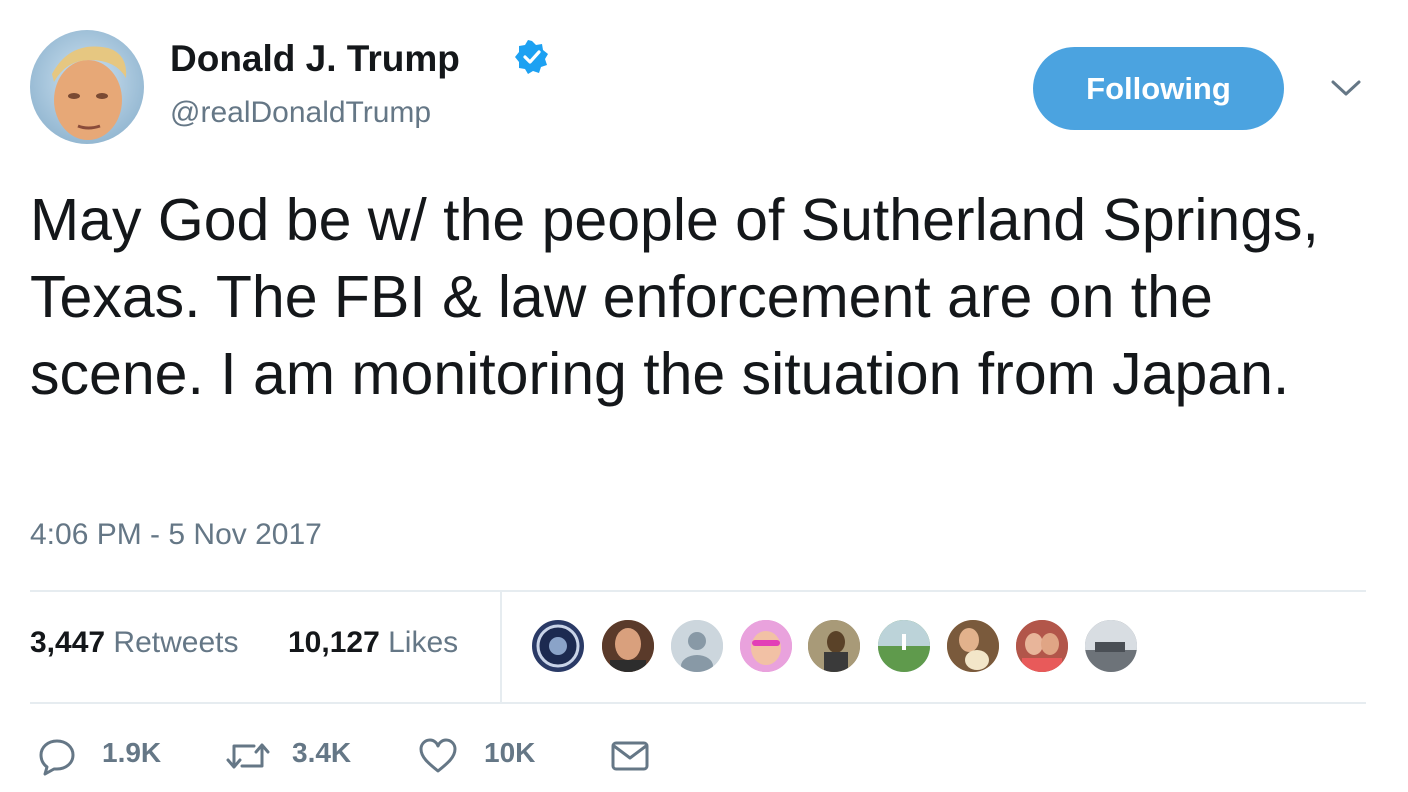 The height and width of the screenshot is (792, 1408). Describe the element at coordinates (630, 756) in the screenshot. I see `envelope-icon` at that location.